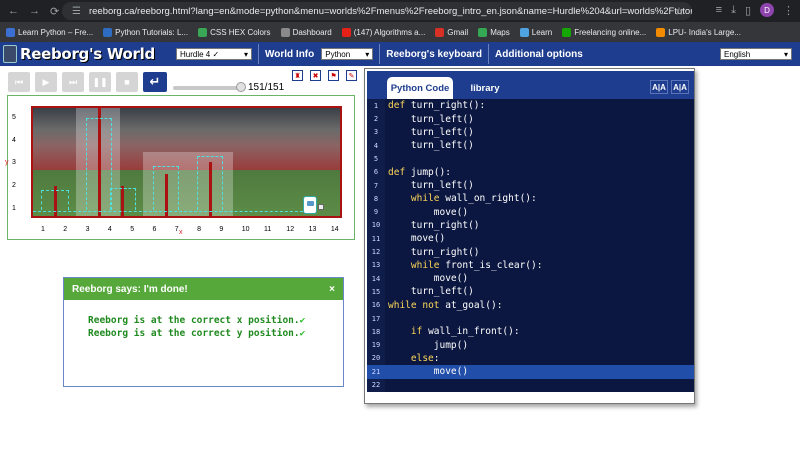  I want to click on line-number: 2, so click(376, 119).